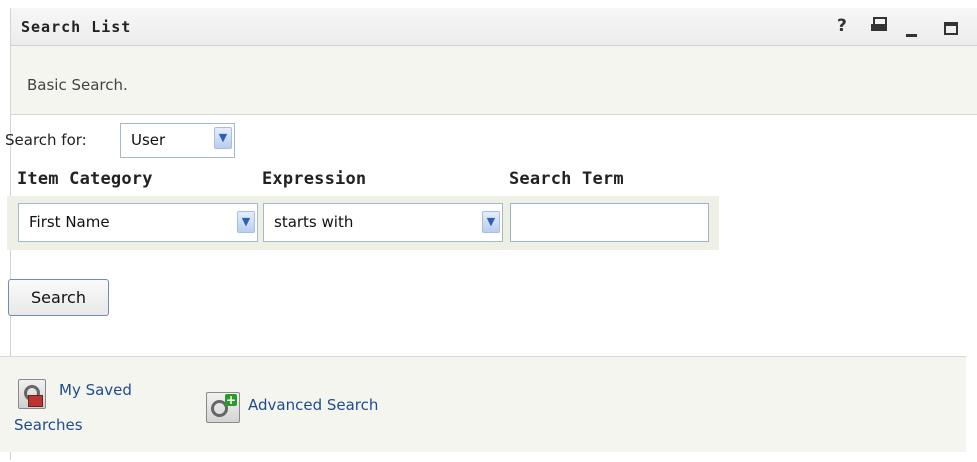  What do you see at coordinates (69, 222) in the screenshot?
I see `item-category-value: First Name` at bounding box center [69, 222].